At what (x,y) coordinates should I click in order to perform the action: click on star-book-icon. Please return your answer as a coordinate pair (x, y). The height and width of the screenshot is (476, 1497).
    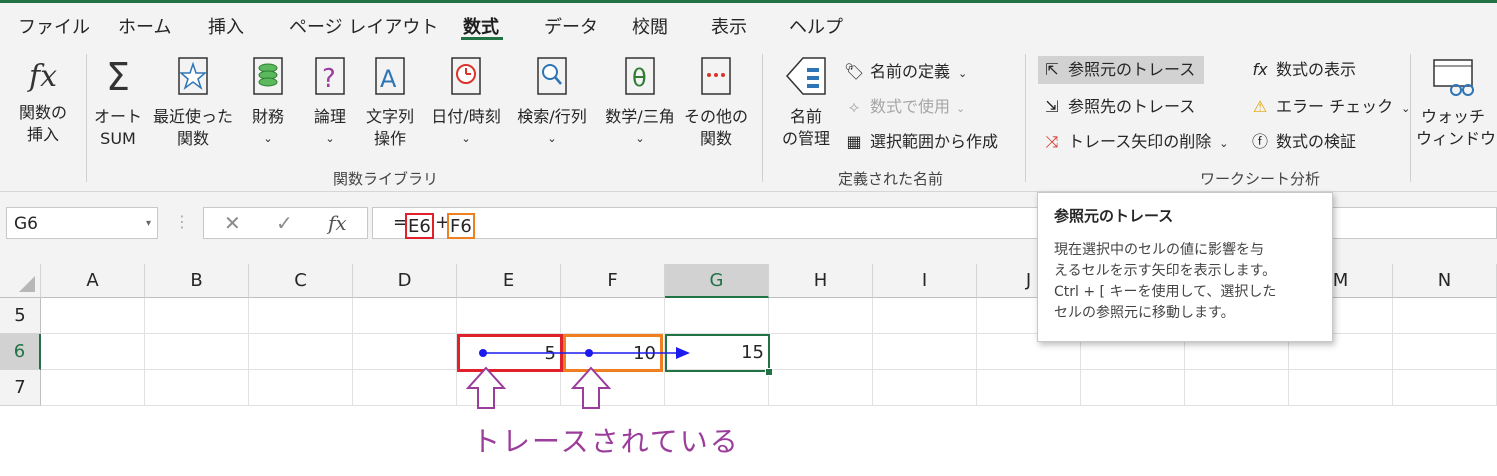
    Looking at the image, I should click on (193, 76).